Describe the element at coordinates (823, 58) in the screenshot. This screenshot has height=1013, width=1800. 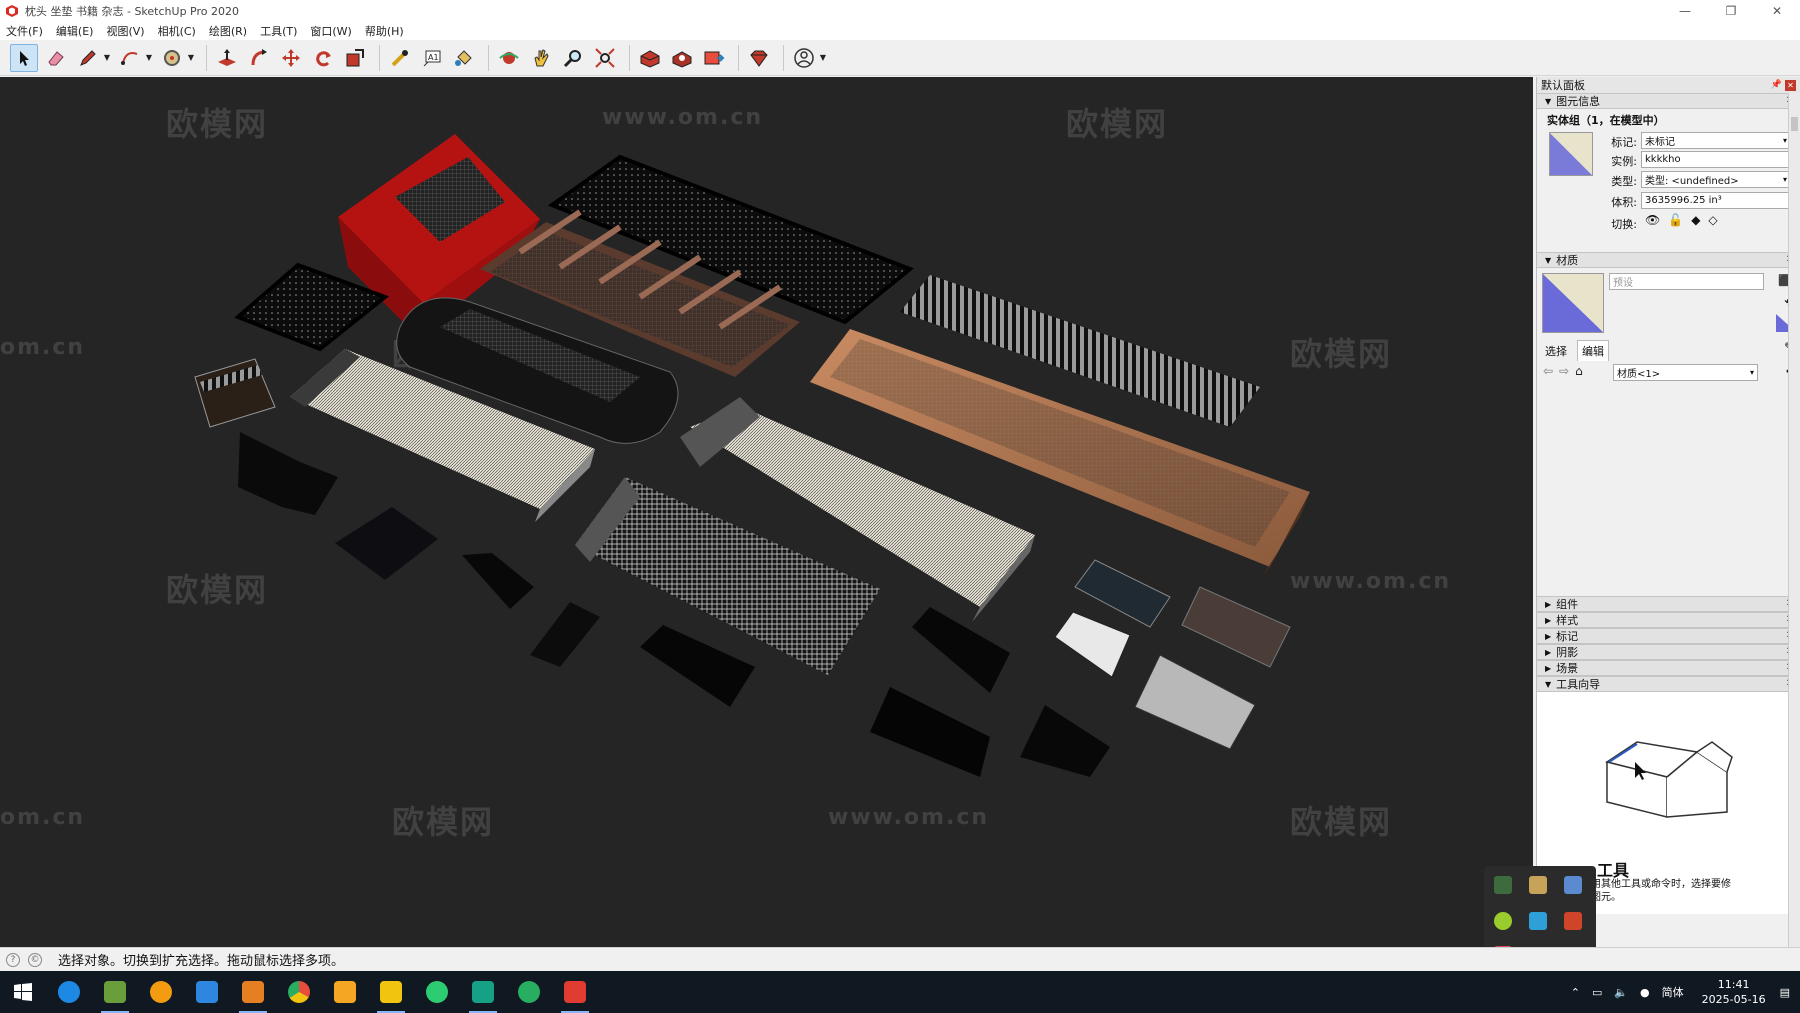
I see `account-dropdown: ▼` at that location.